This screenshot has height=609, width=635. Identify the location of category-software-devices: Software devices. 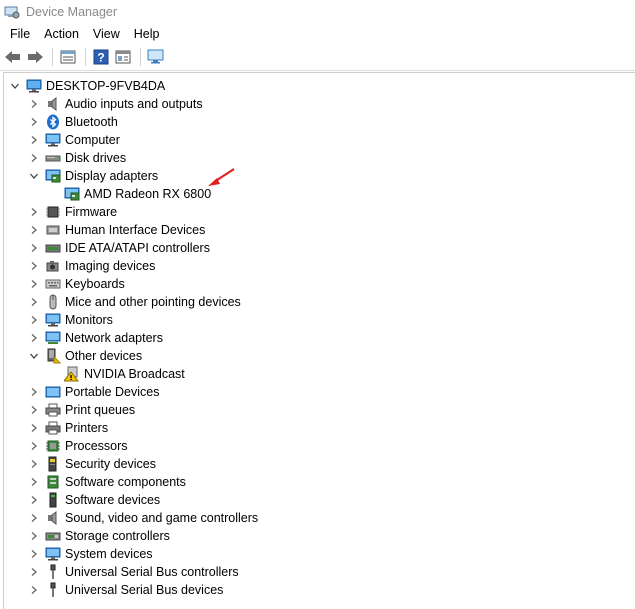
(93, 500).